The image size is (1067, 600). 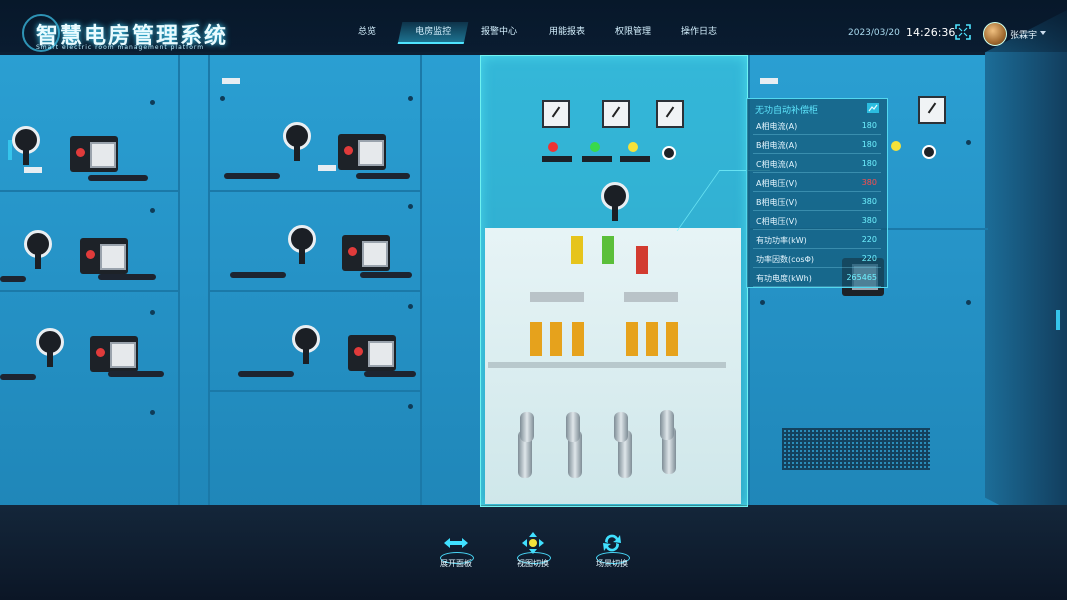 What do you see at coordinates (869, 258) in the screenshot?
I see `info-row-value: 220` at bounding box center [869, 258].